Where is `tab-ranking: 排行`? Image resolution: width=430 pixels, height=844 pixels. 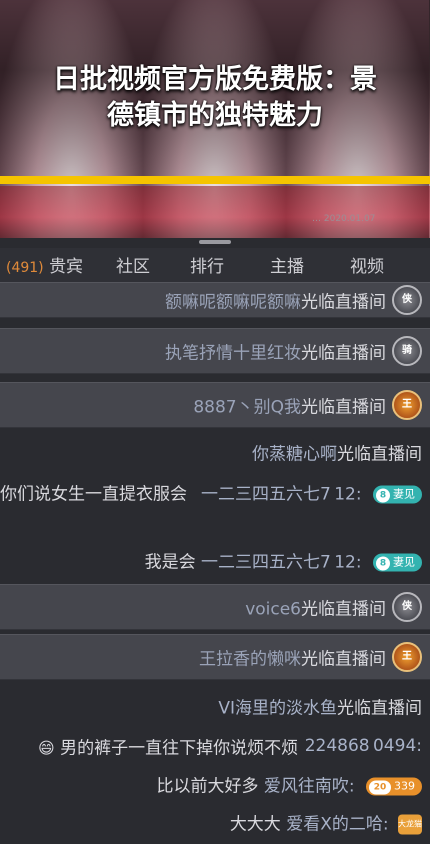
tab-ranking: 排行 is located at coordinates (207, 264).